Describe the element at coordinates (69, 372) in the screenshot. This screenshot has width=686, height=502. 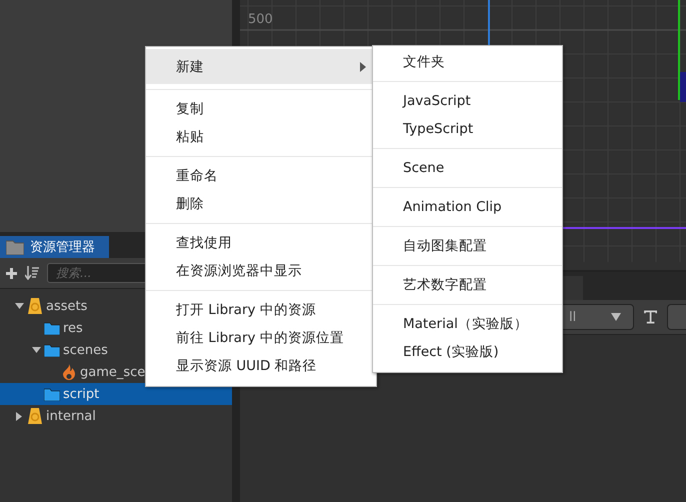
I see `flame-icon` at that location.